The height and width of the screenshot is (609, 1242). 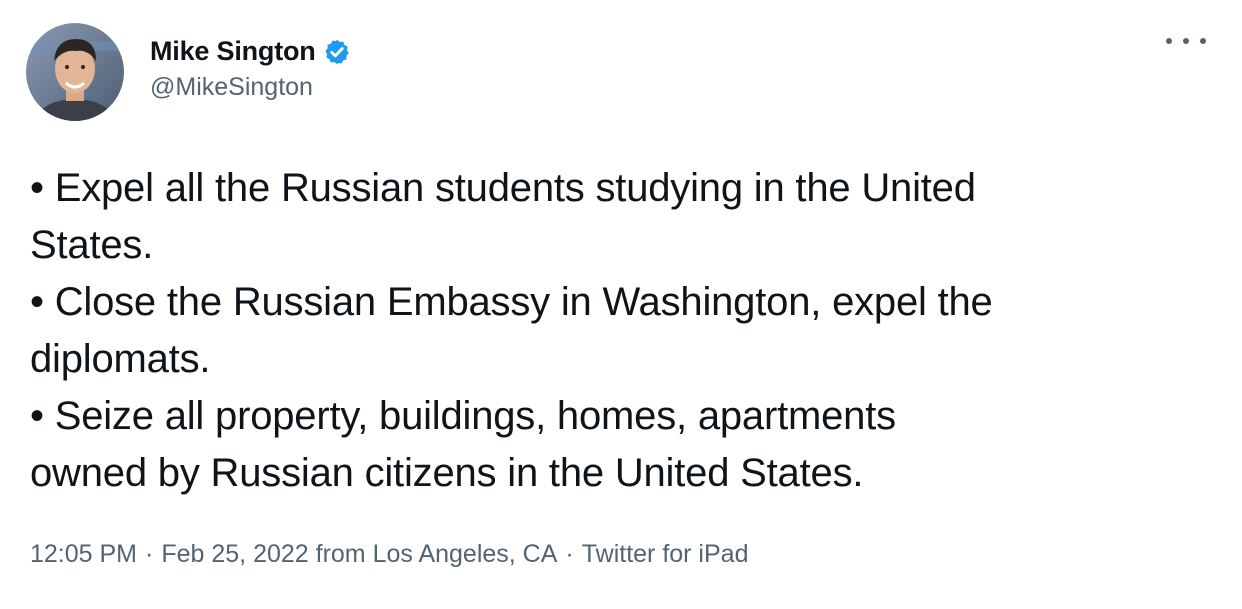 I want to click on tweet-text-line: diplomats., so click(x=120, y=359).